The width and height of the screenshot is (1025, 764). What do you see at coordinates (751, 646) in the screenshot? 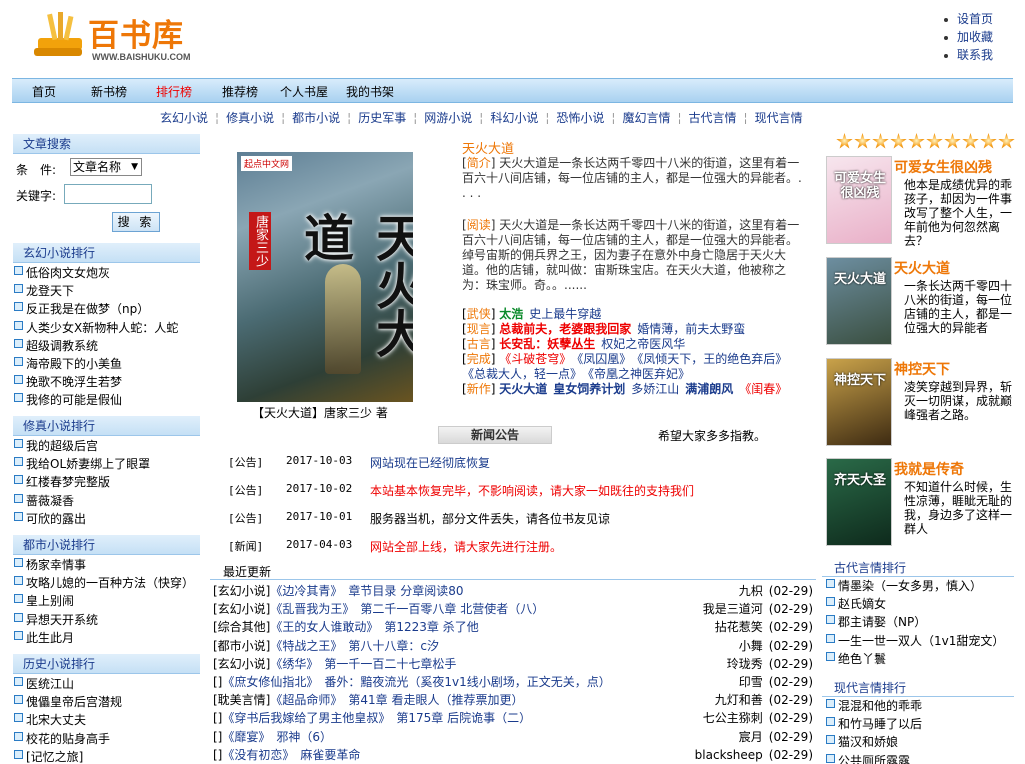
I see `update-author: 小舞` at bounding box center [751, 646].